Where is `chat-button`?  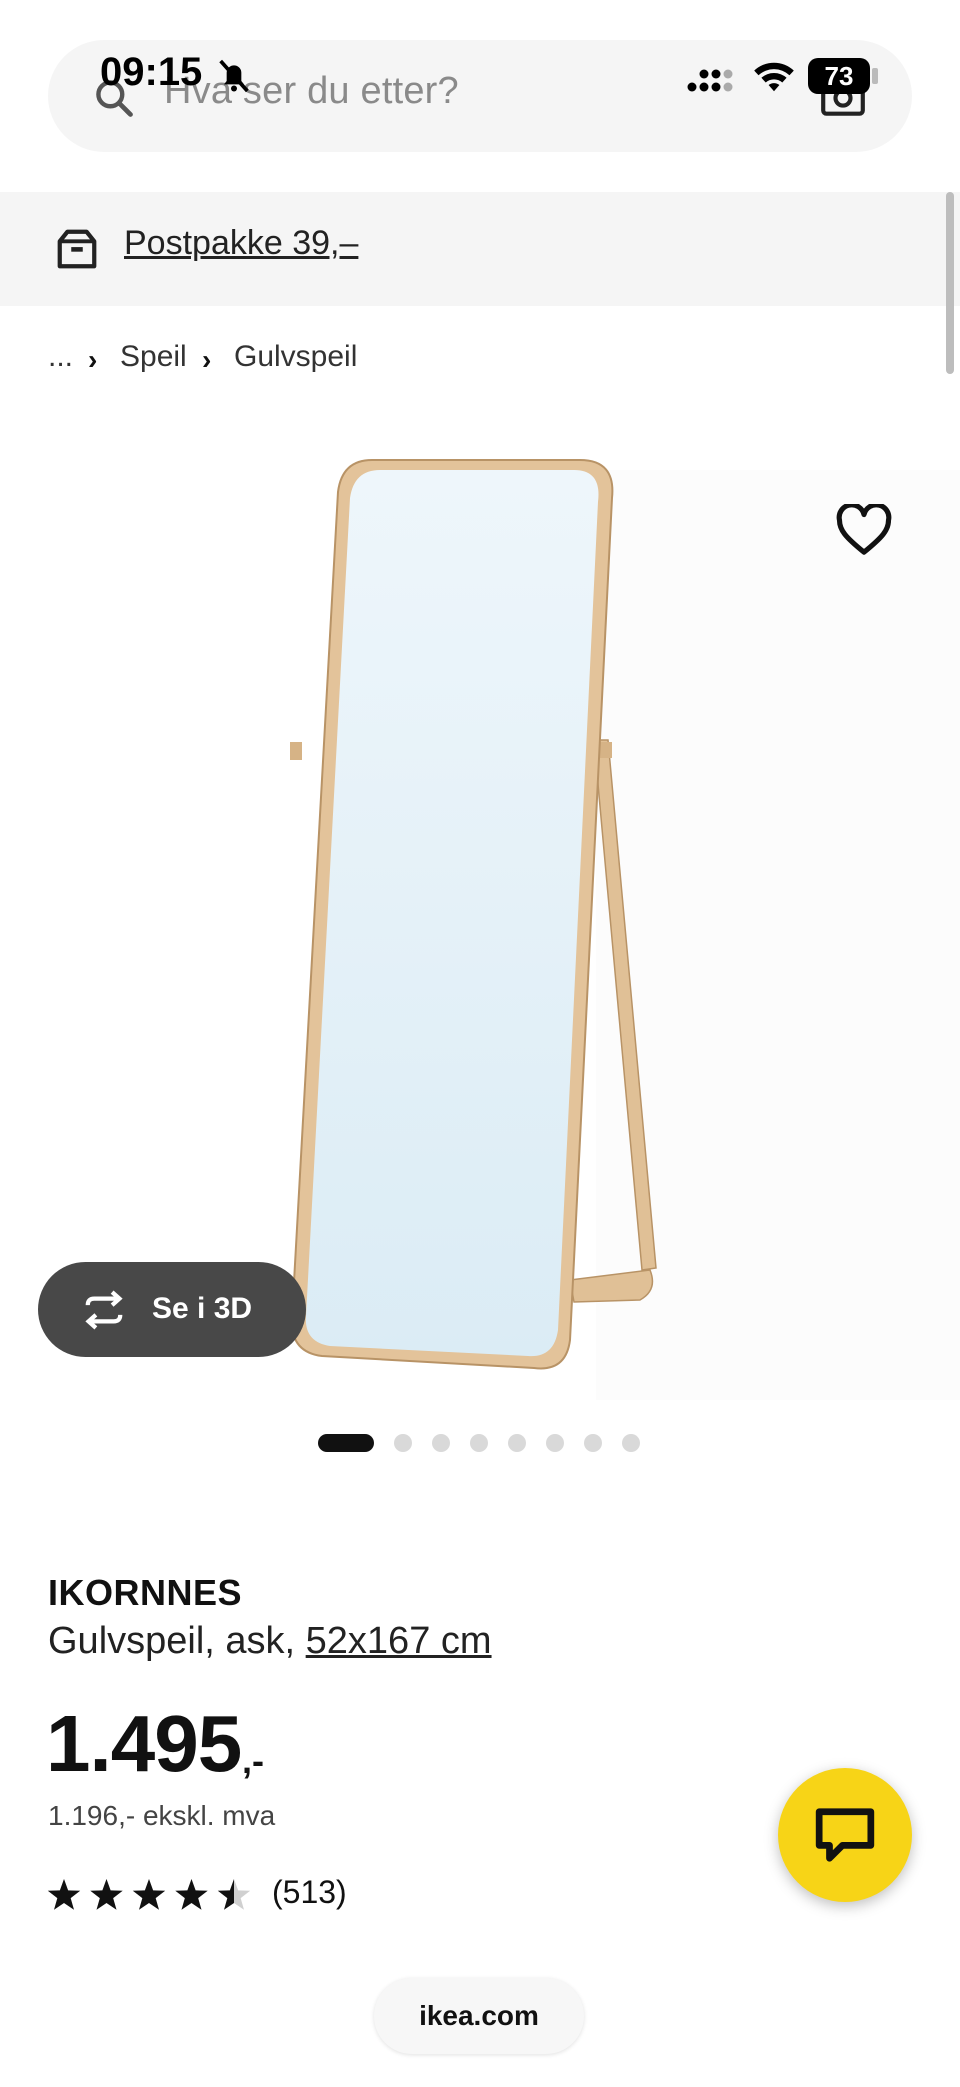 chat-button is located at coordinates (845, 1835).